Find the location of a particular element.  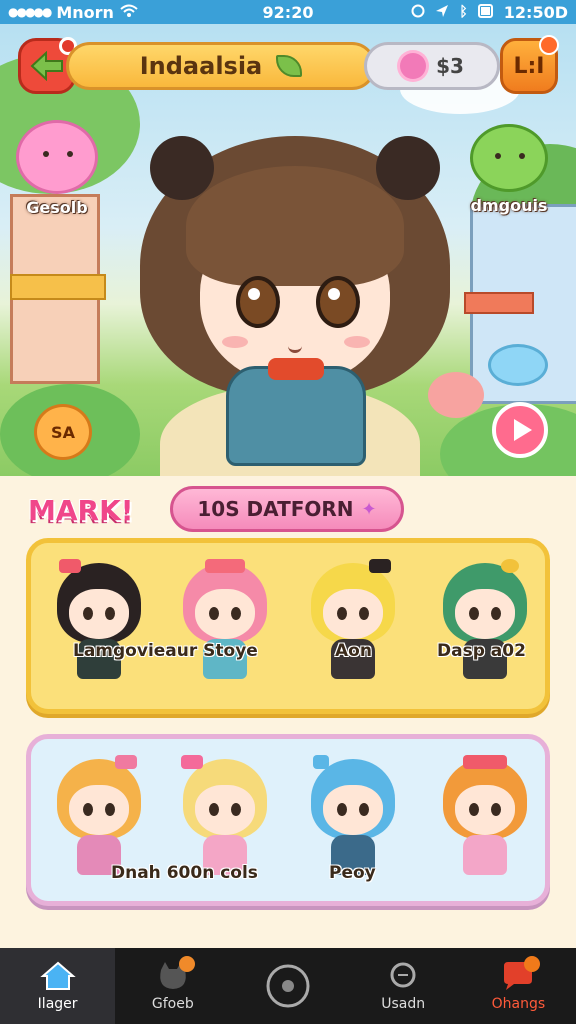

right-mascot: dmgouis is located at coordinates (509, 169).